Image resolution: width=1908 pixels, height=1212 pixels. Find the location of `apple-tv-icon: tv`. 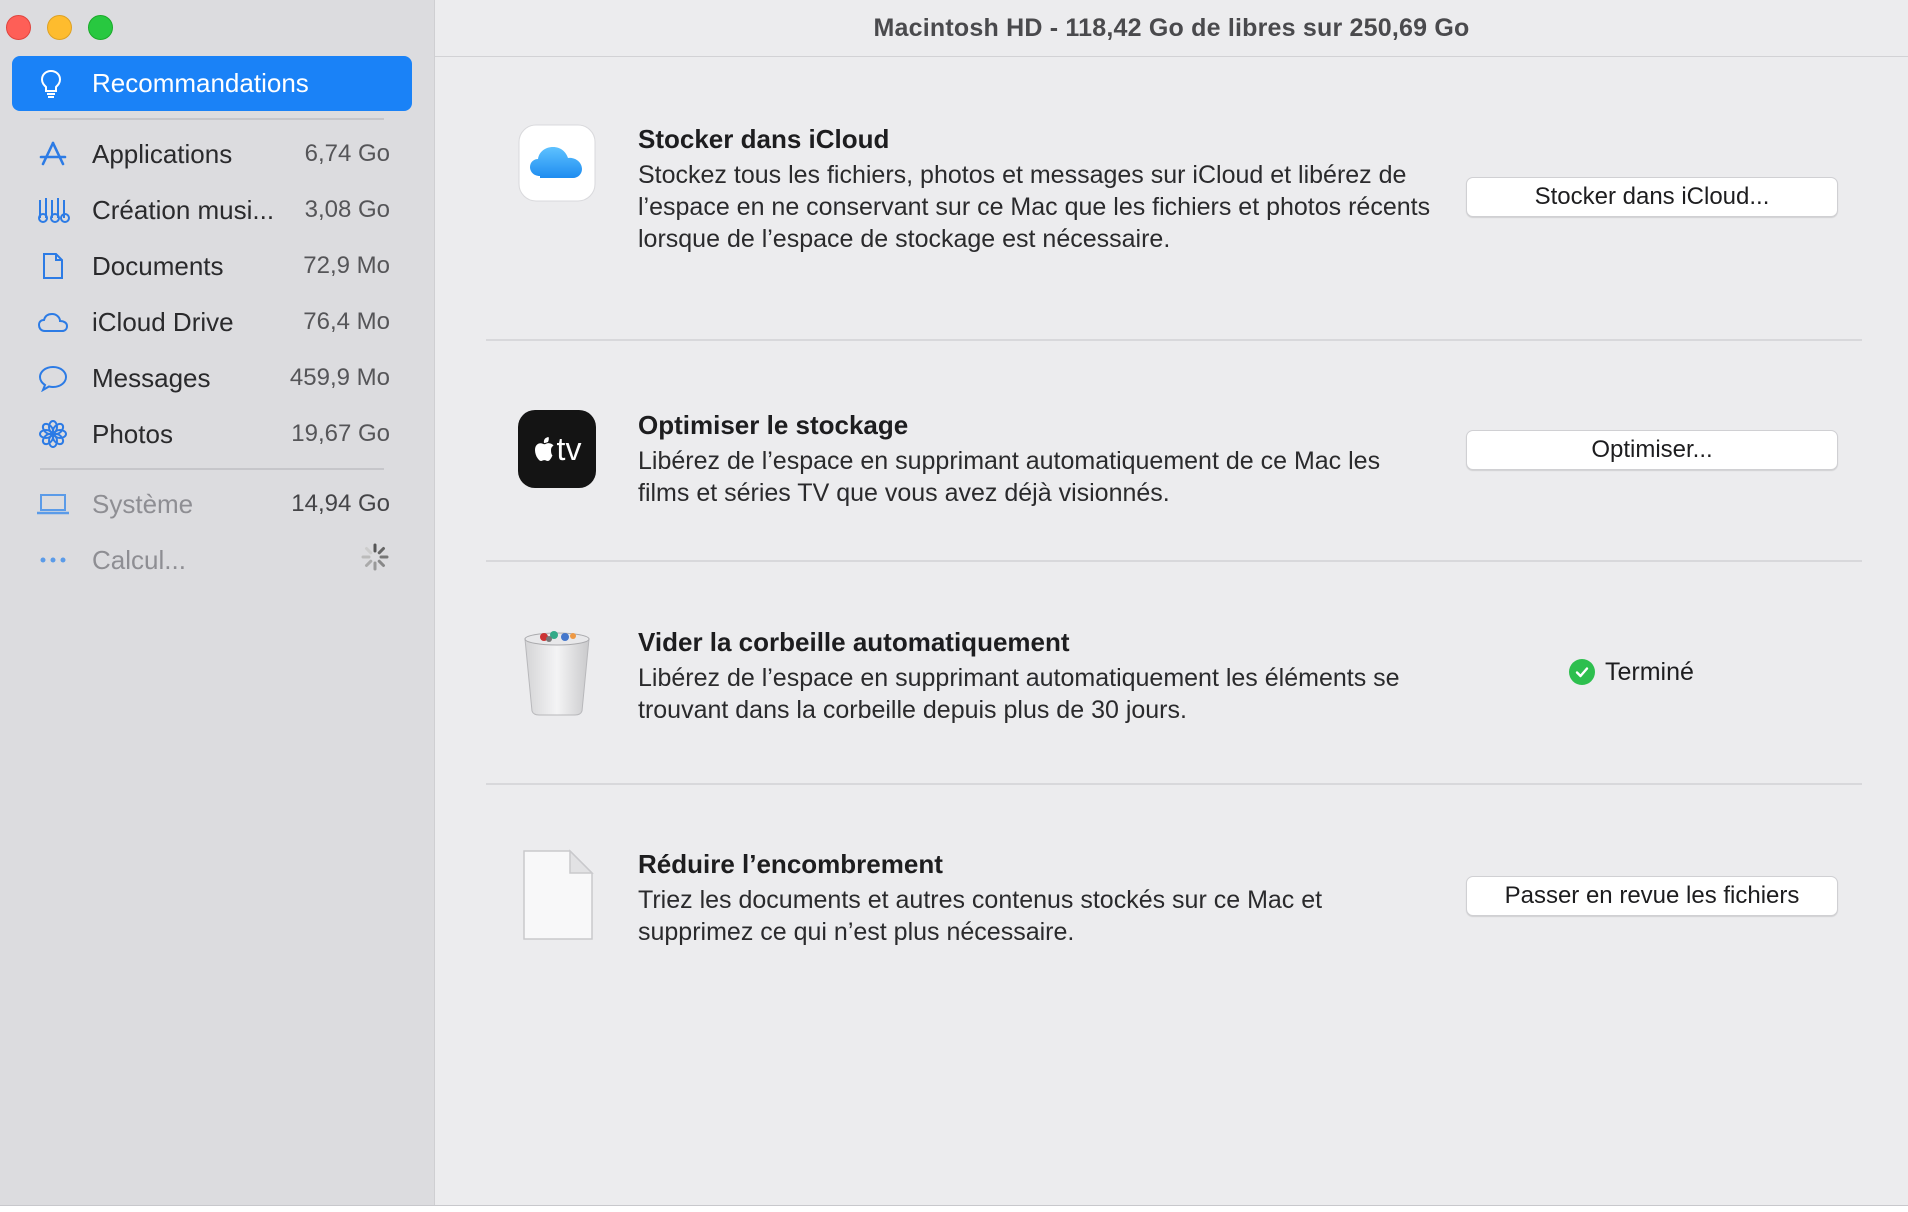

apple-tv-icon: tv is located at coordinates (557, 449).